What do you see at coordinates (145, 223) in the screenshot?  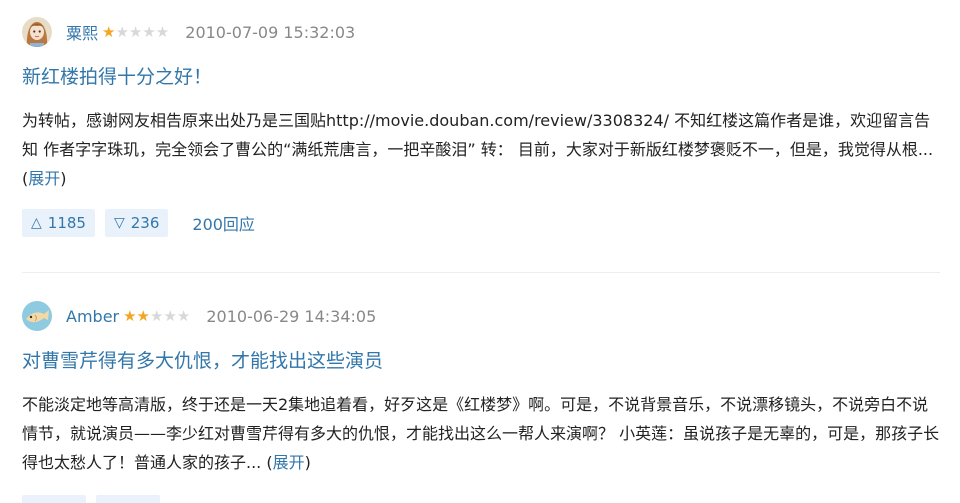 I see `downvote-count: 236` at bounding box center [145, 223].